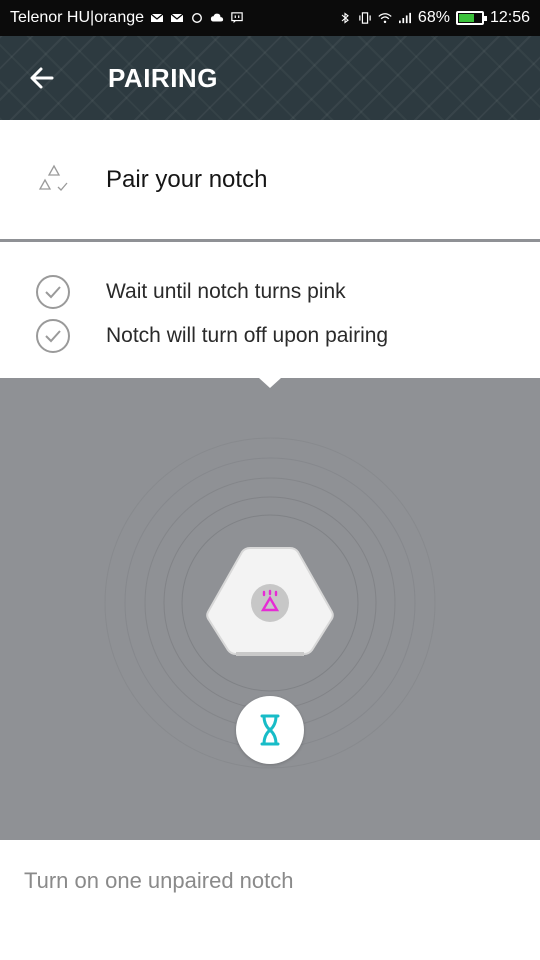 Image resolution: width=540 pixels, height=960 pixels. I want to click on hourglass-icon, so click(270, 730).